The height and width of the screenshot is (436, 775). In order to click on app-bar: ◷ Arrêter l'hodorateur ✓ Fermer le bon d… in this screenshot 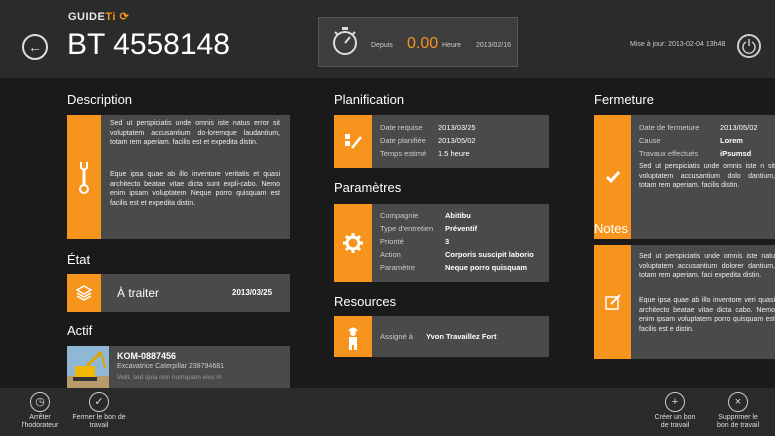, I will do `click(387, 412)`.